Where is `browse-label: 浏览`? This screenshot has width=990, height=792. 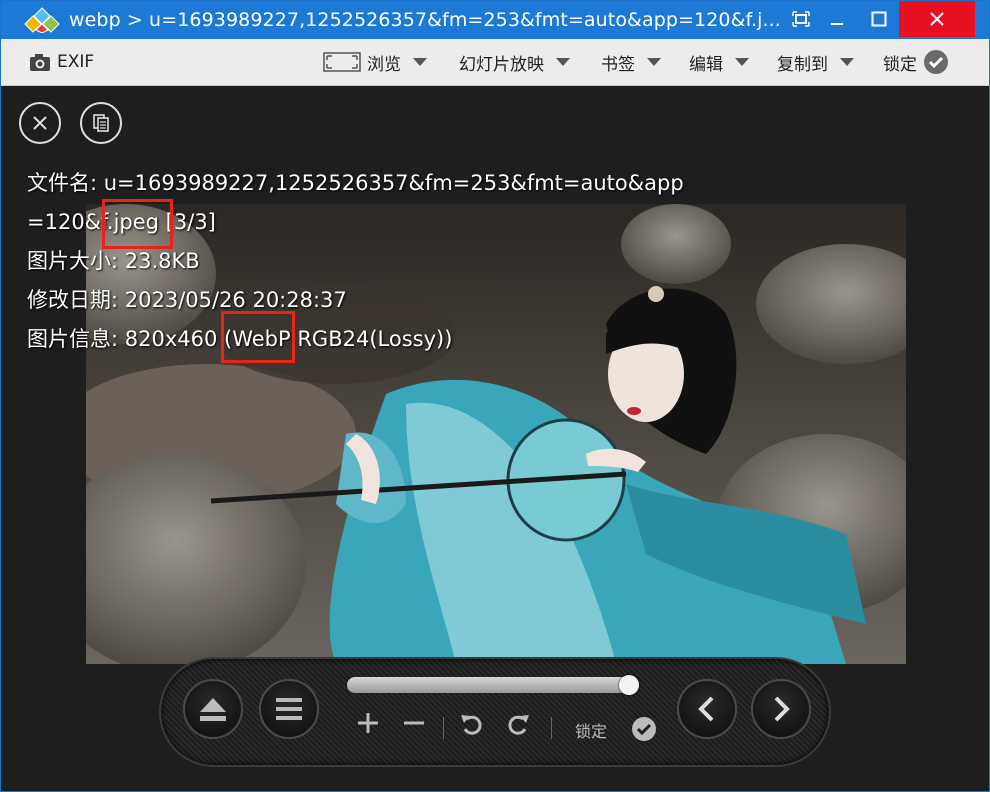 browse-label: 浏览 is located at coordinates (384, 64).